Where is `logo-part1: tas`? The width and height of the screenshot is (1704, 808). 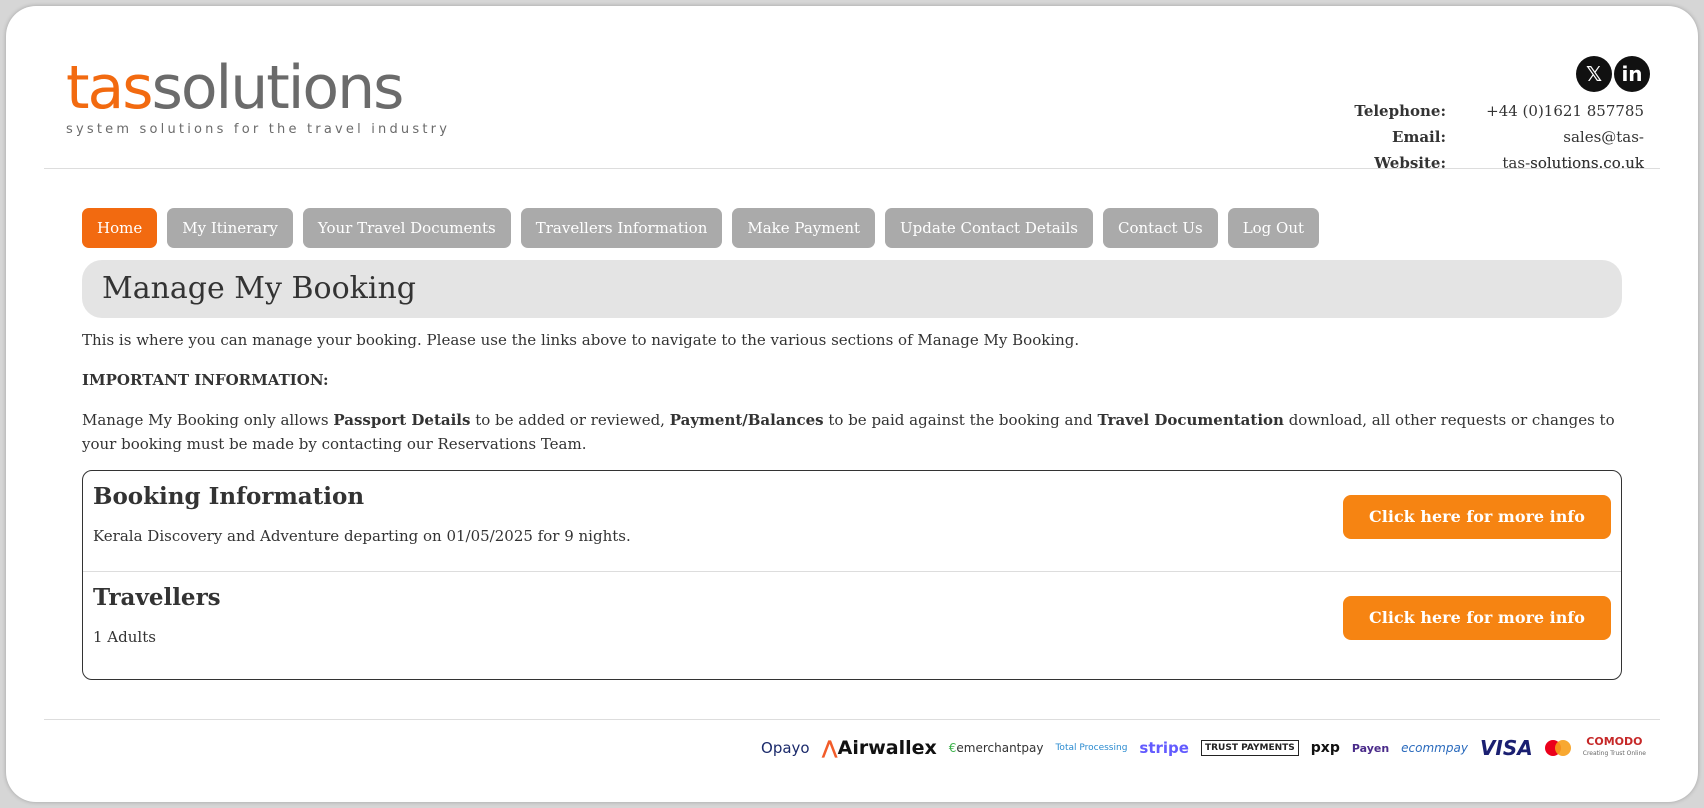
logo-part1: tas is located at coordinates (110, 88).